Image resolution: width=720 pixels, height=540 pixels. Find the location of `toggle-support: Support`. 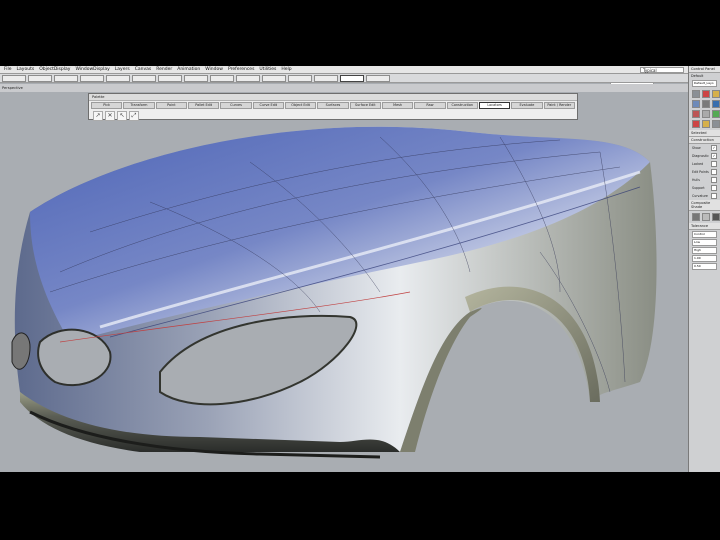

toggle-support: Support is located at coordinates (704, 188).